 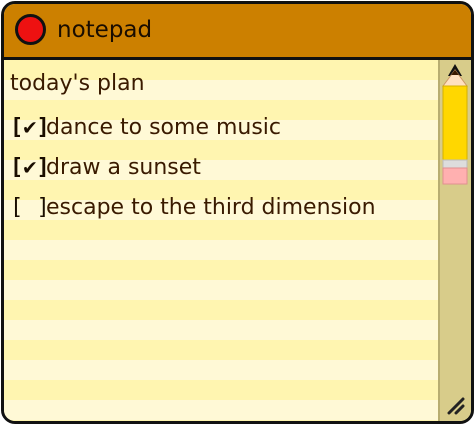 I want to click on checkbox-unchecked: [ ], so click(x=30, y=208).